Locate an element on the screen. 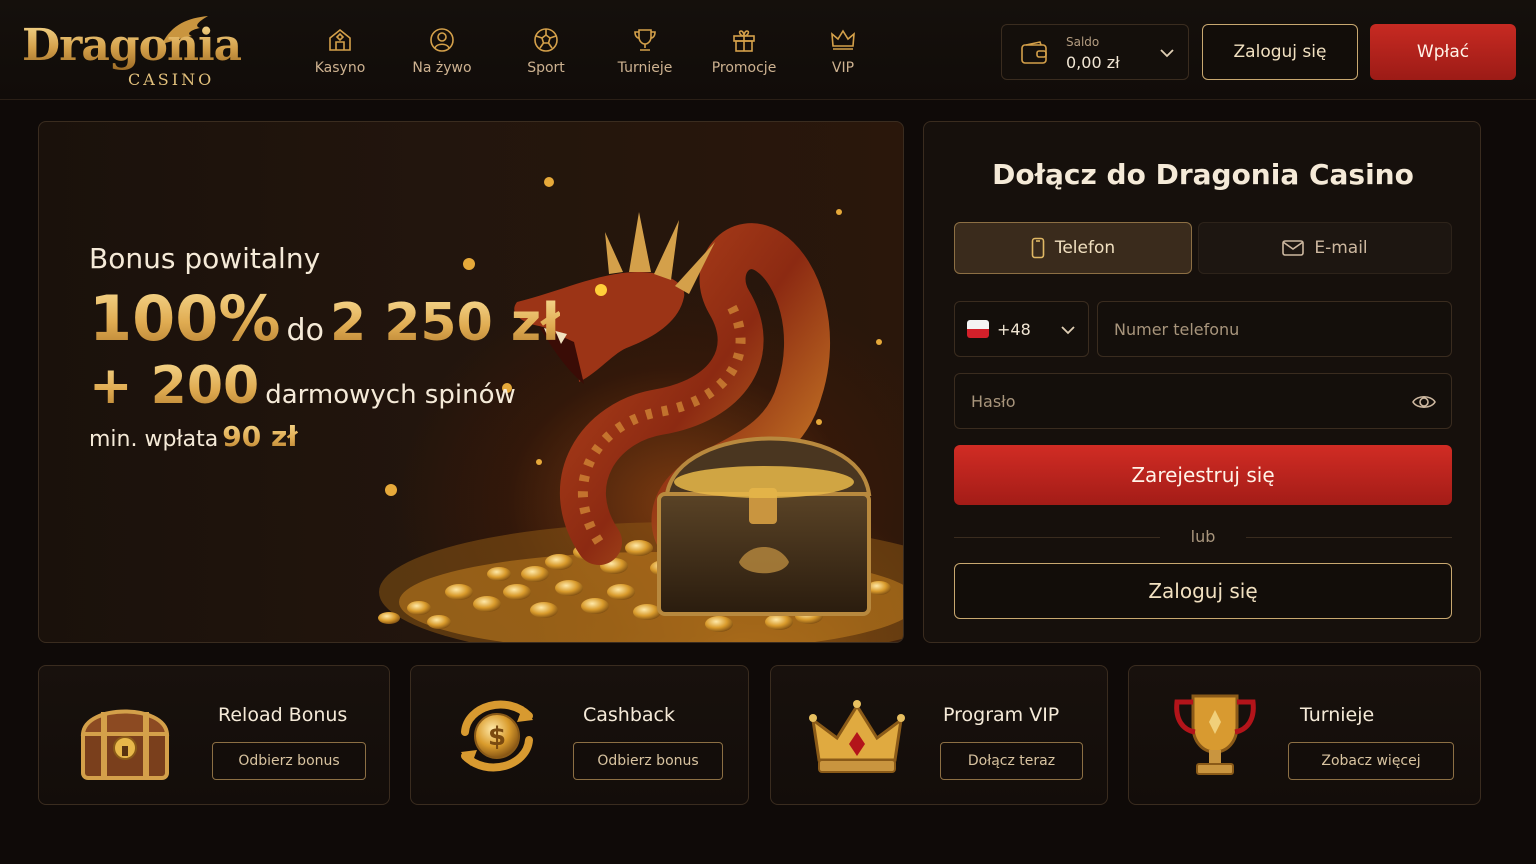 This screenshot has height=864, width=1536. cashback-coin-icon: $ is located at coordinates (497, 736).